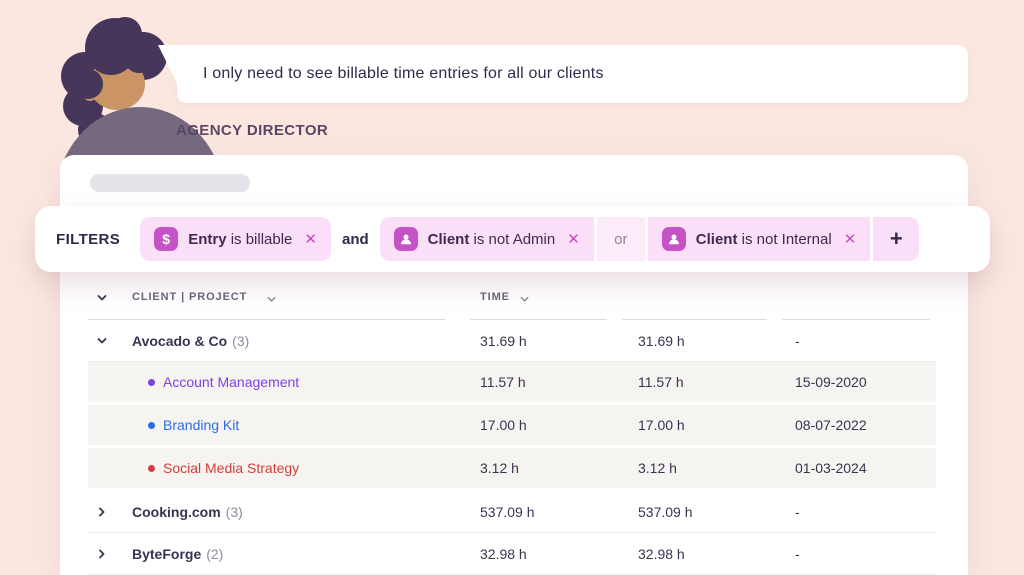 The width and height of the screenshot is (1024, 575). Describe the element at coordinates (831, 425) in the screenshot. I see `date-cell: 08-07-2022` at that location.